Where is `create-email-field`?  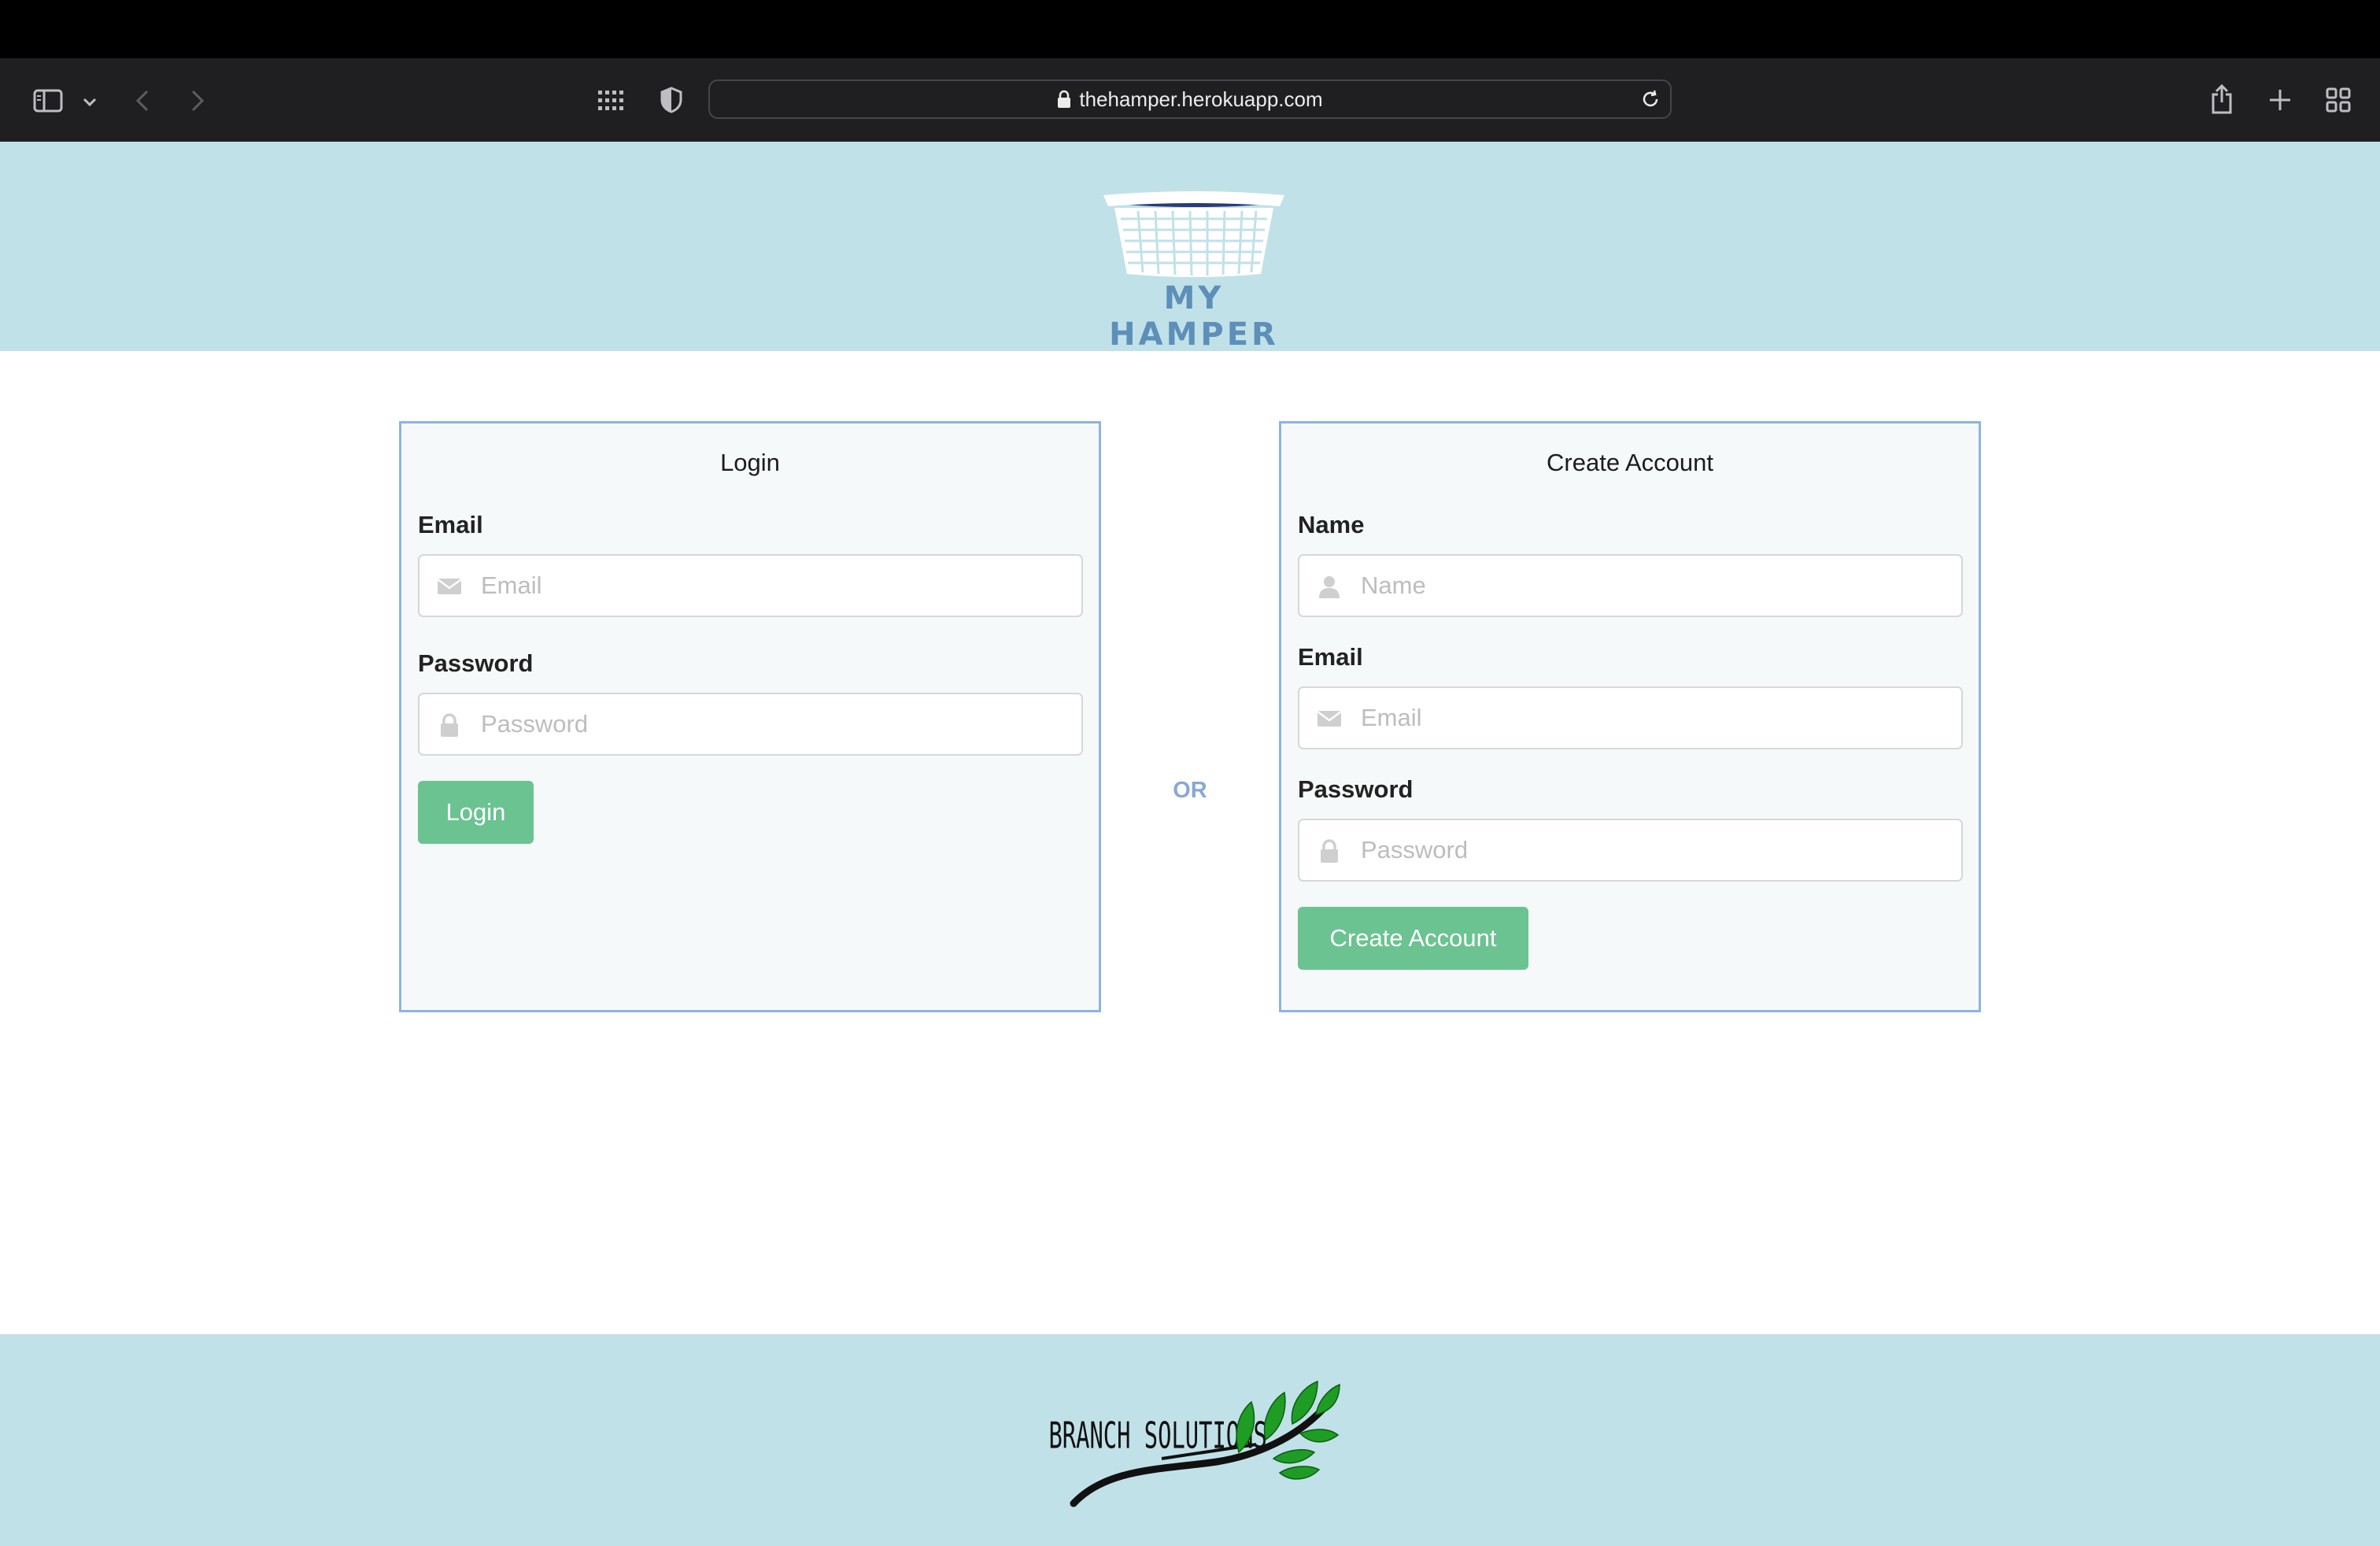 create-email-field is located at coordinates (1630, 717).